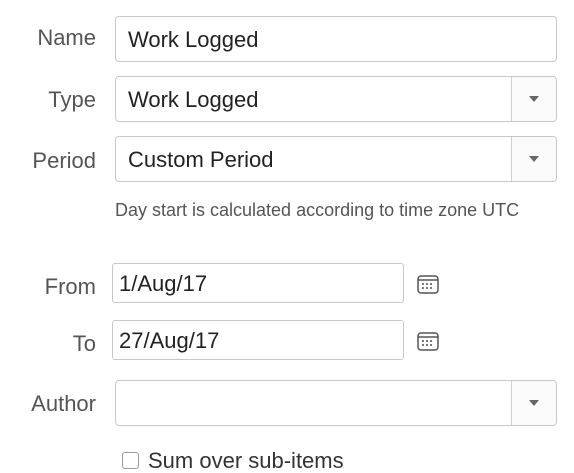 The image size is (574, 473). Describe the element at coordinates (201, 159) in the screenshot. I see `period-value: Custom Period` at that location.